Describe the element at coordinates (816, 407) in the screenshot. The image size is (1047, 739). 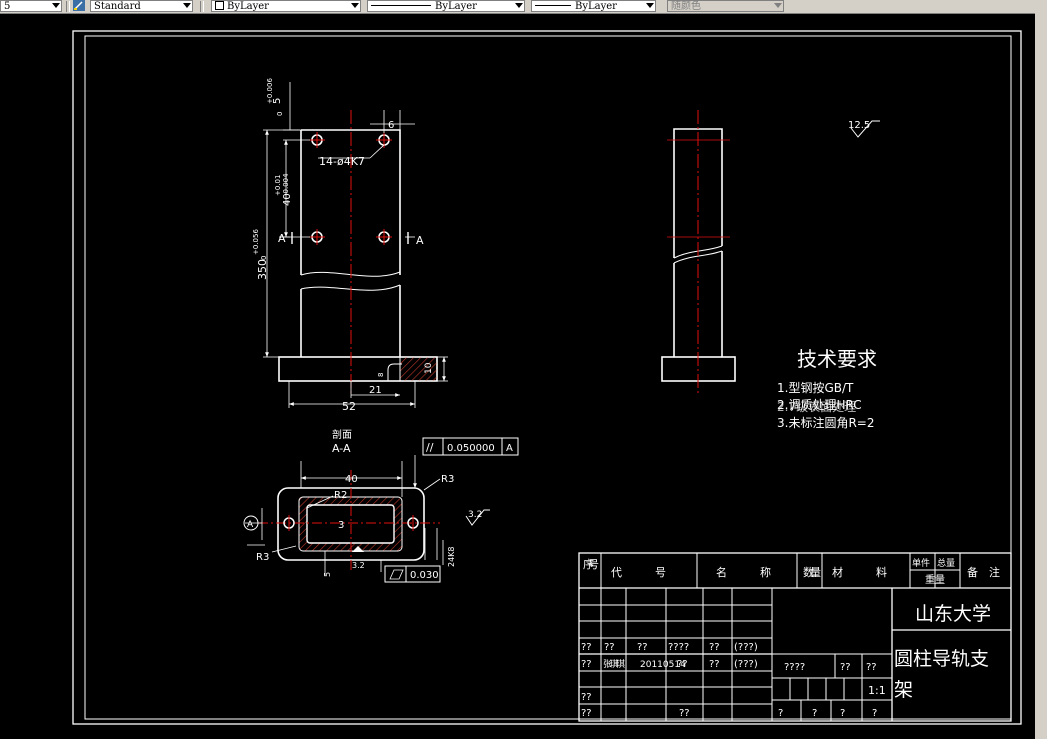
I see `tech-req-line2-overlap: 2.7级表面处理` at that location.